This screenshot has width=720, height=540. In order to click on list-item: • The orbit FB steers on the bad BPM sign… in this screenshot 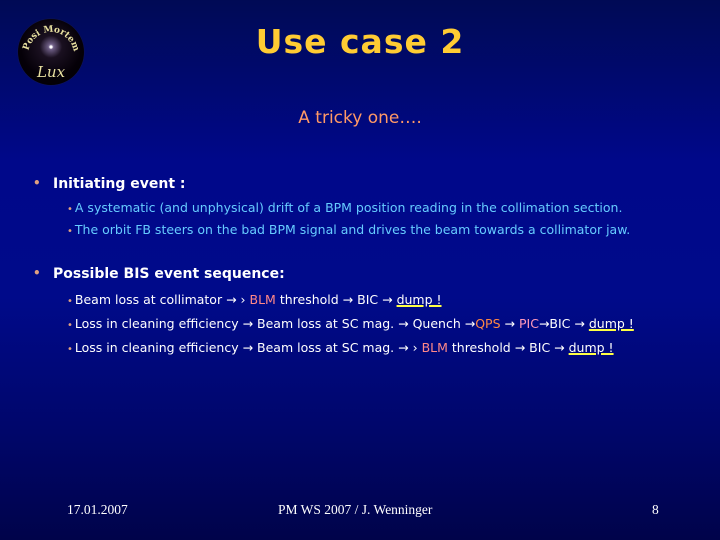, I will do `click(349, 229)`.